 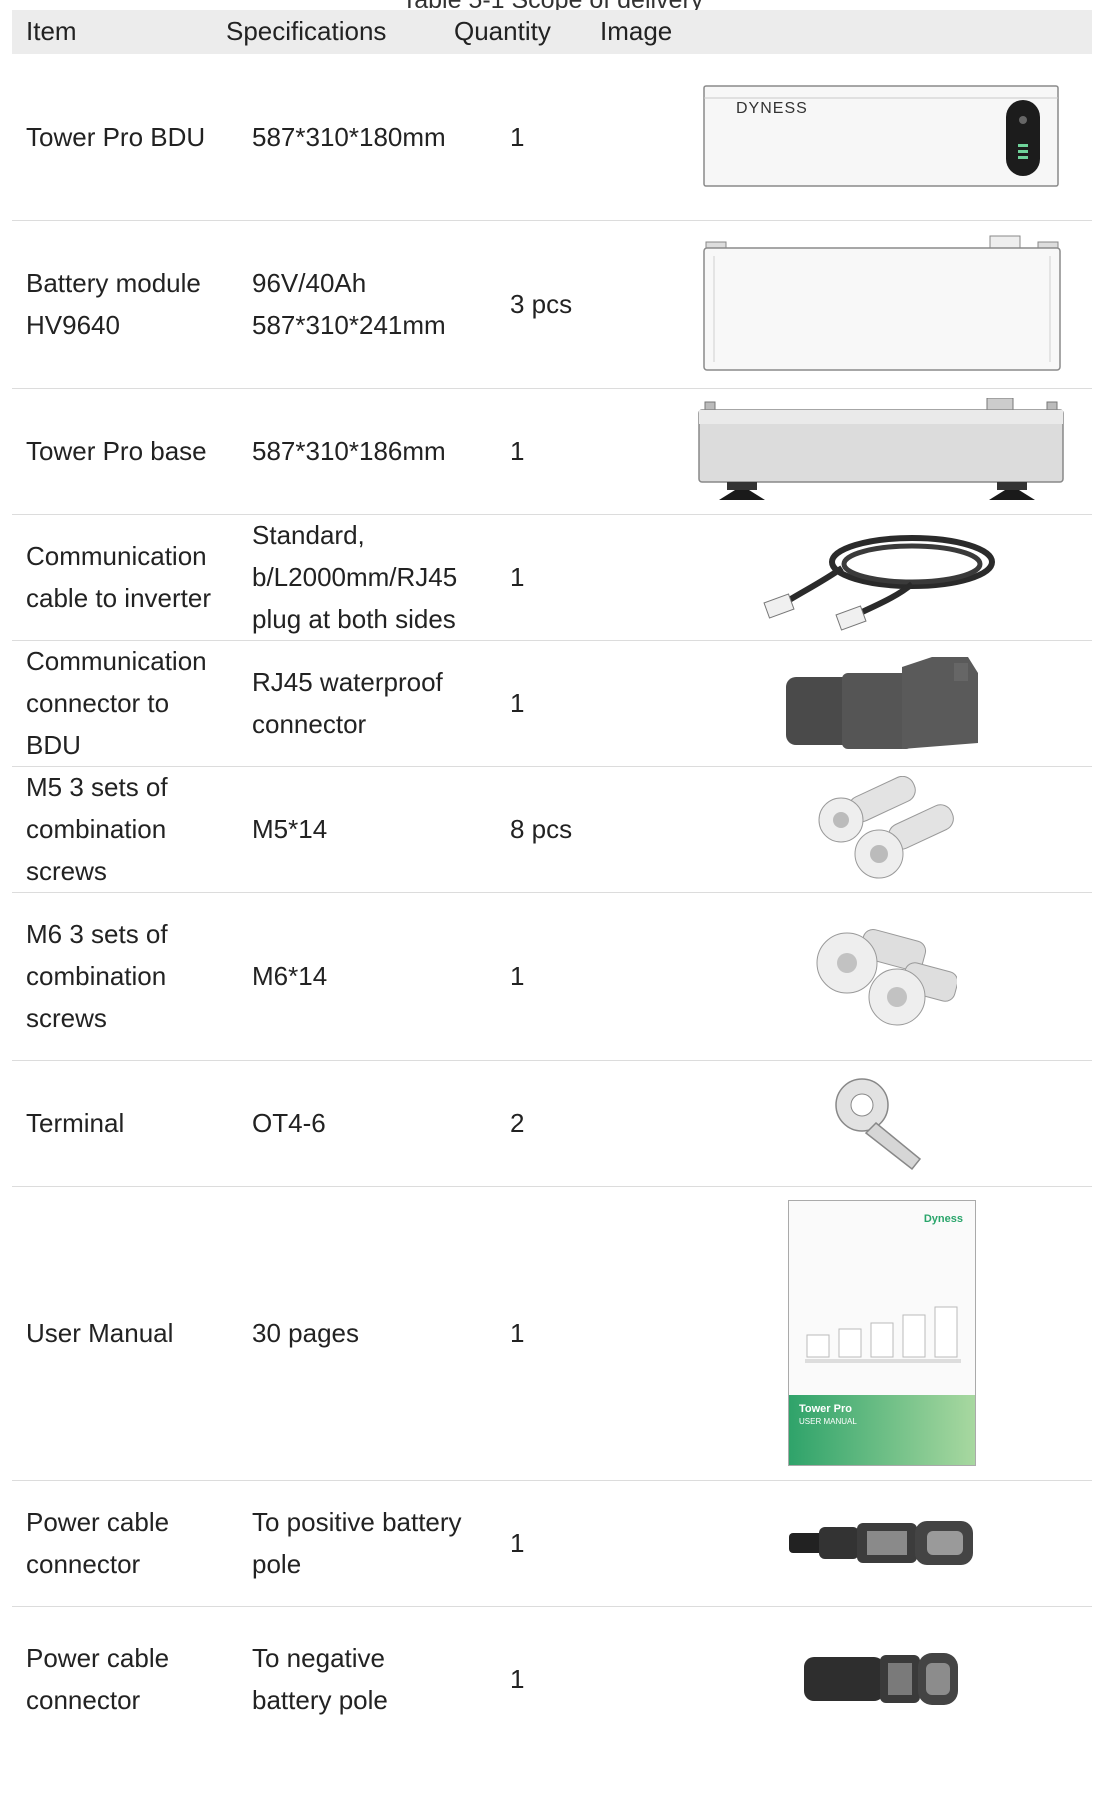 I want to click on spec-cell: 587*310*180mm, so click(x=381, y=137).